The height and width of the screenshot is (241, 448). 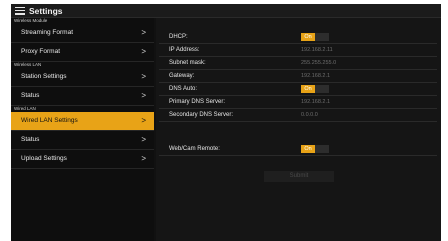 What do you see at coordinates (298, 102) in the screenshot?
I see `primary-dns-row: Primary DNS Server: 192.168.2.1` at bounding box center [298, 102].